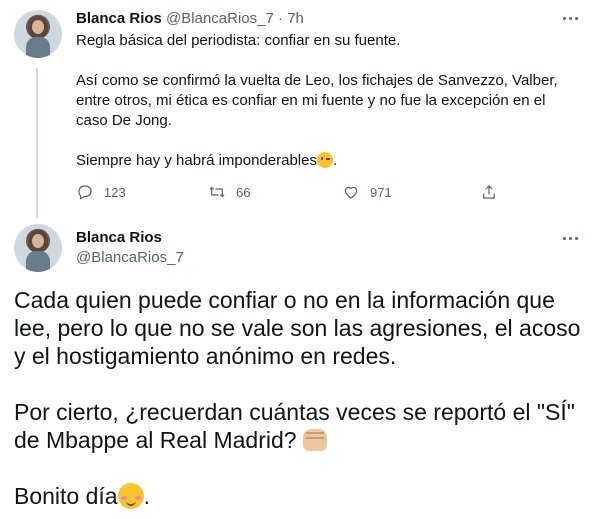 This screenshot has width=598, height=519. What do you see at coordinates (196, 160) in the screenshot?
I see `tweet-paragraph-text: Siempre hay y habrá imponderables` at bounding box center [196, 160].